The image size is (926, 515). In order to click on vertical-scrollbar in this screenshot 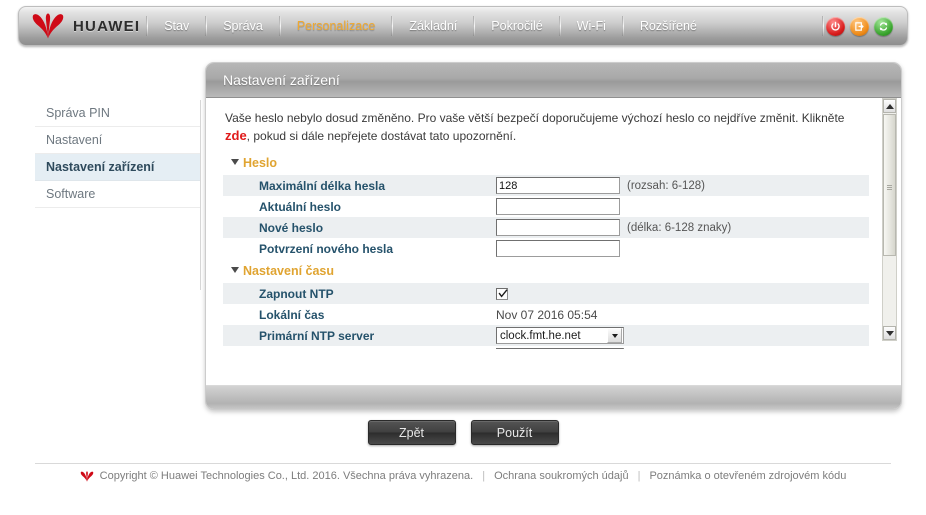, I will do `click(889, 219)`.